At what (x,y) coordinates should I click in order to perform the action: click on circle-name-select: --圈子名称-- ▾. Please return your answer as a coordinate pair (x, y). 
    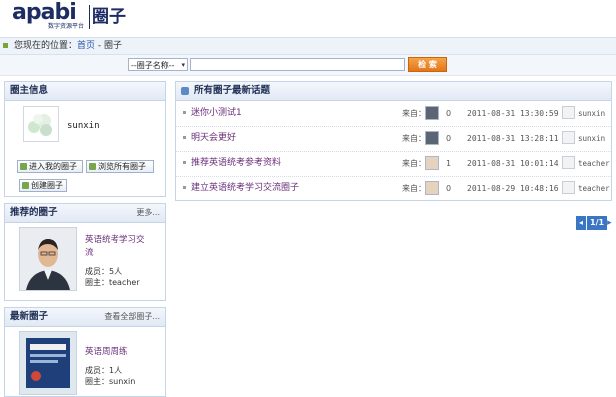
    Looking at the image, I should click on (158, 64).